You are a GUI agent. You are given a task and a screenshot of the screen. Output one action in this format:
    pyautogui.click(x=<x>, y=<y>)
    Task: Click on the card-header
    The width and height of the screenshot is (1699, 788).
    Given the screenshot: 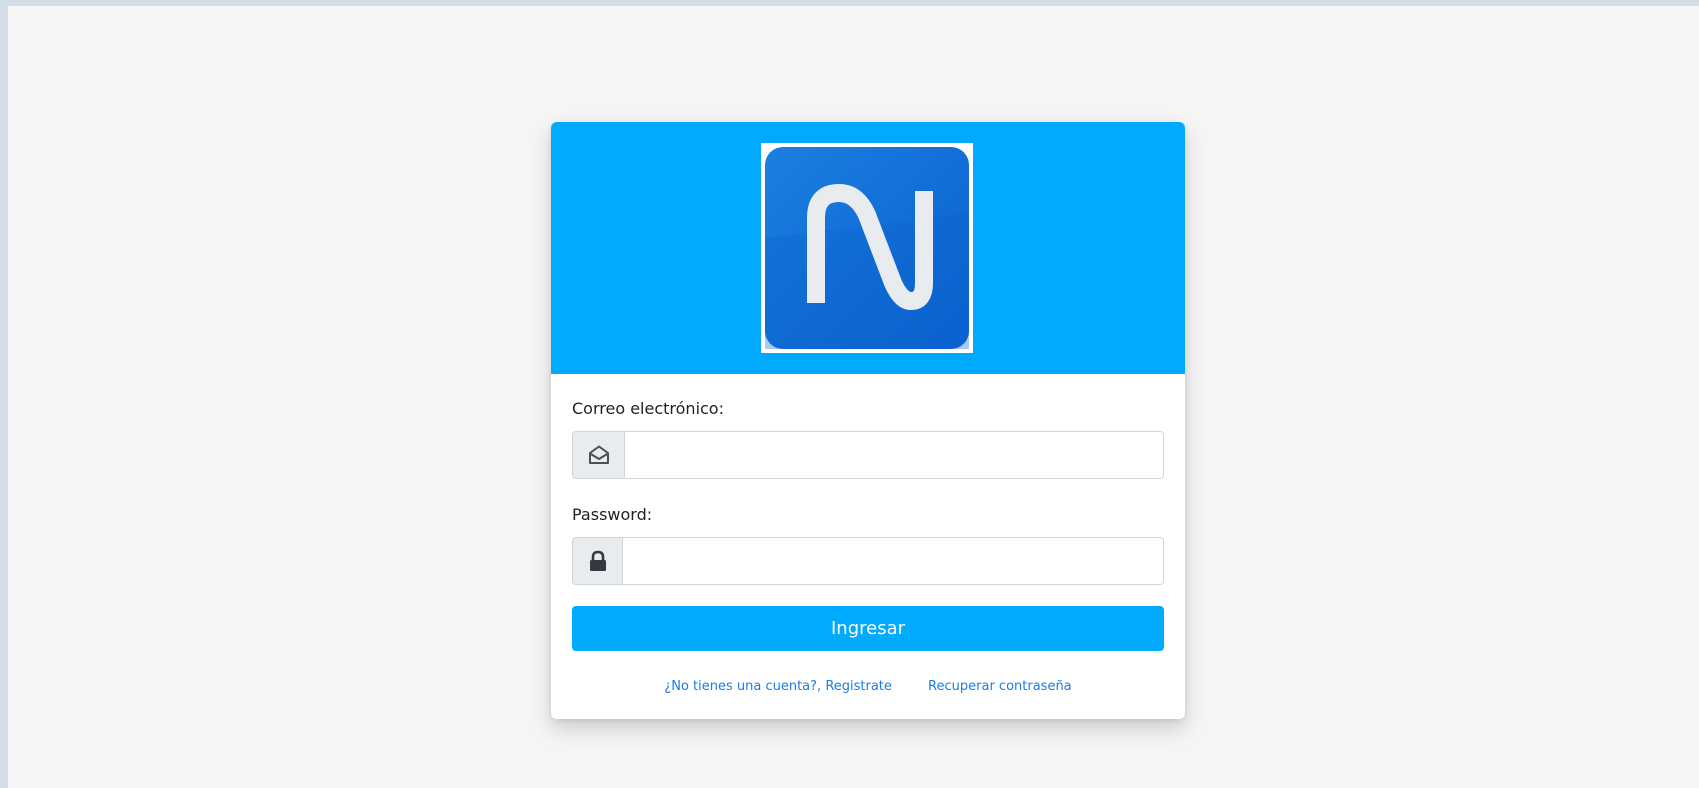 What is the action you would take?
    pyautogui.click(x=868, y=248)
    